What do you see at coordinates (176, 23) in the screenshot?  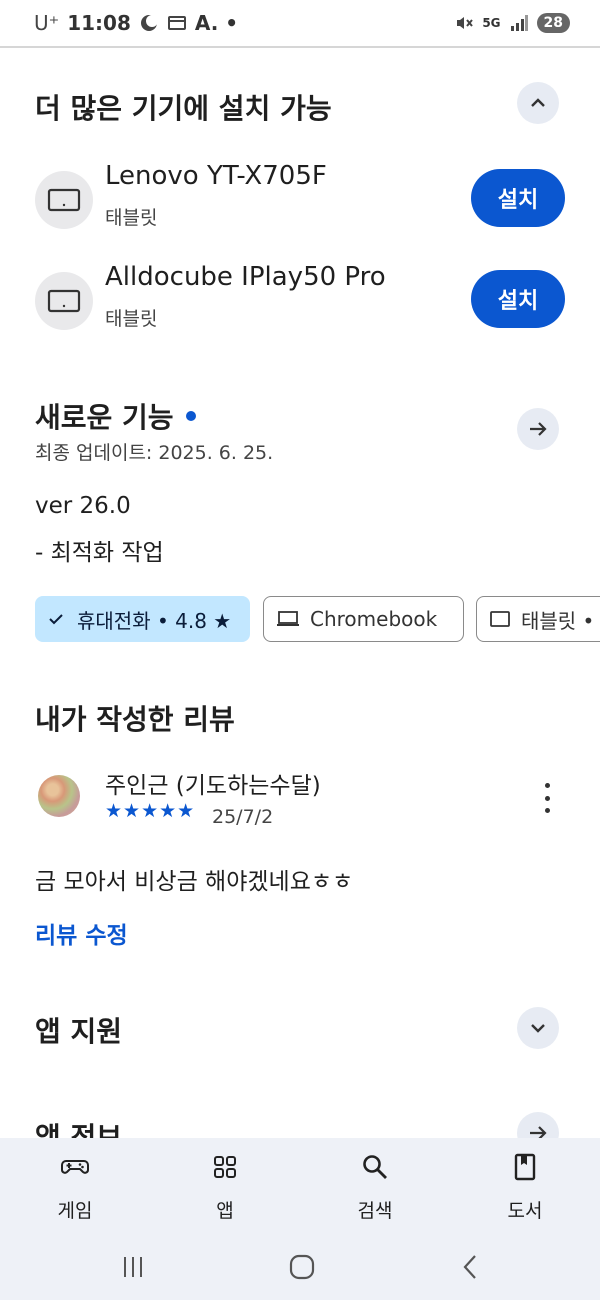 I see `wallet-icon` at bounding box center [176, 23].